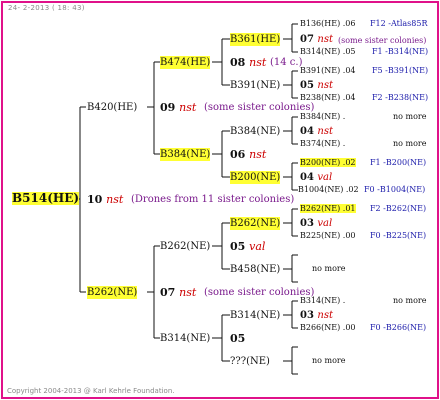 The width and height of the screenshot is (440, 400). I want to click on root-generation: 10 nst, so click(105, 199).